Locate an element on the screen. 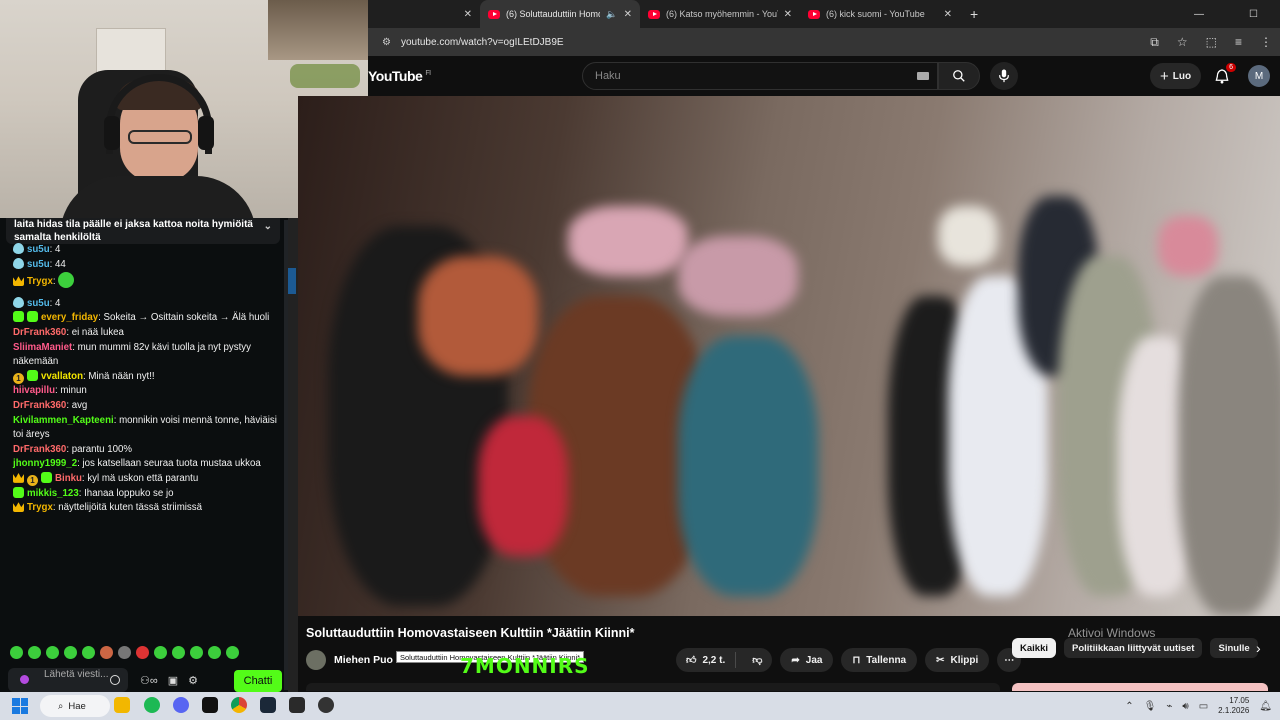 The image size is (1280, 720). send-chat-button: Chatti is located at coordinates (258, 681).